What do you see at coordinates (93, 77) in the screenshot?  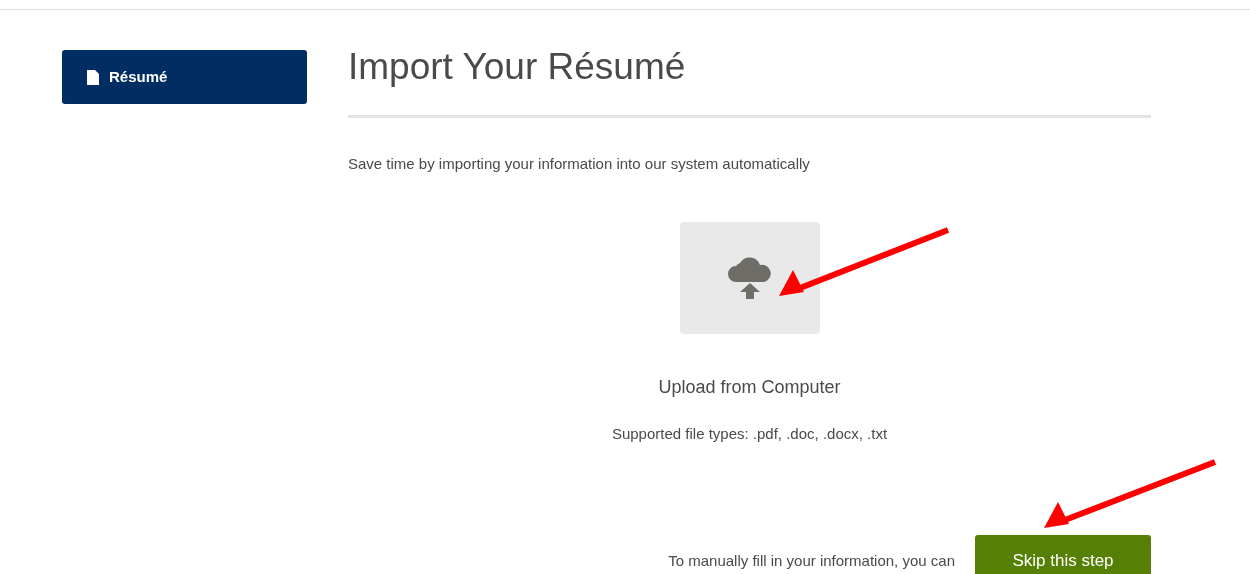 I see `document-icon` at bounding box center [93, 77].